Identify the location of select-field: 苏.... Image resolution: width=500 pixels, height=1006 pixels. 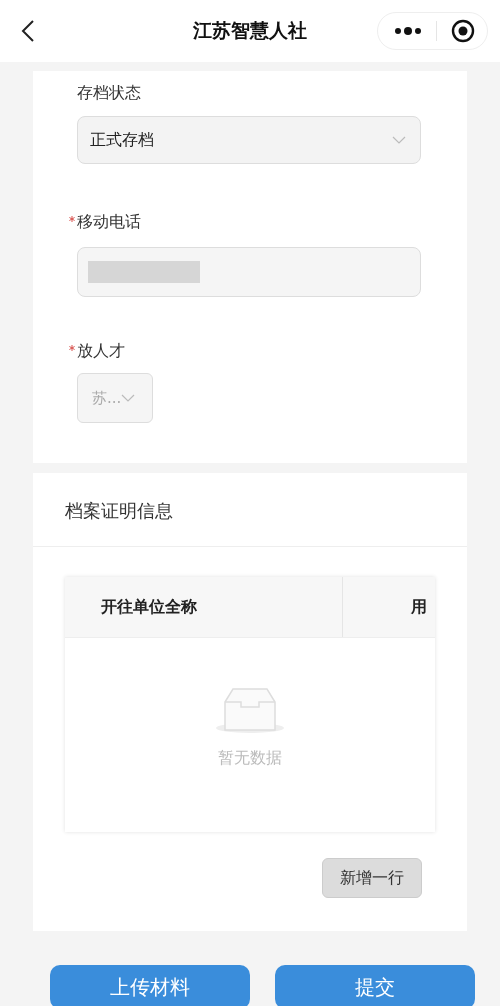
(115, 398).